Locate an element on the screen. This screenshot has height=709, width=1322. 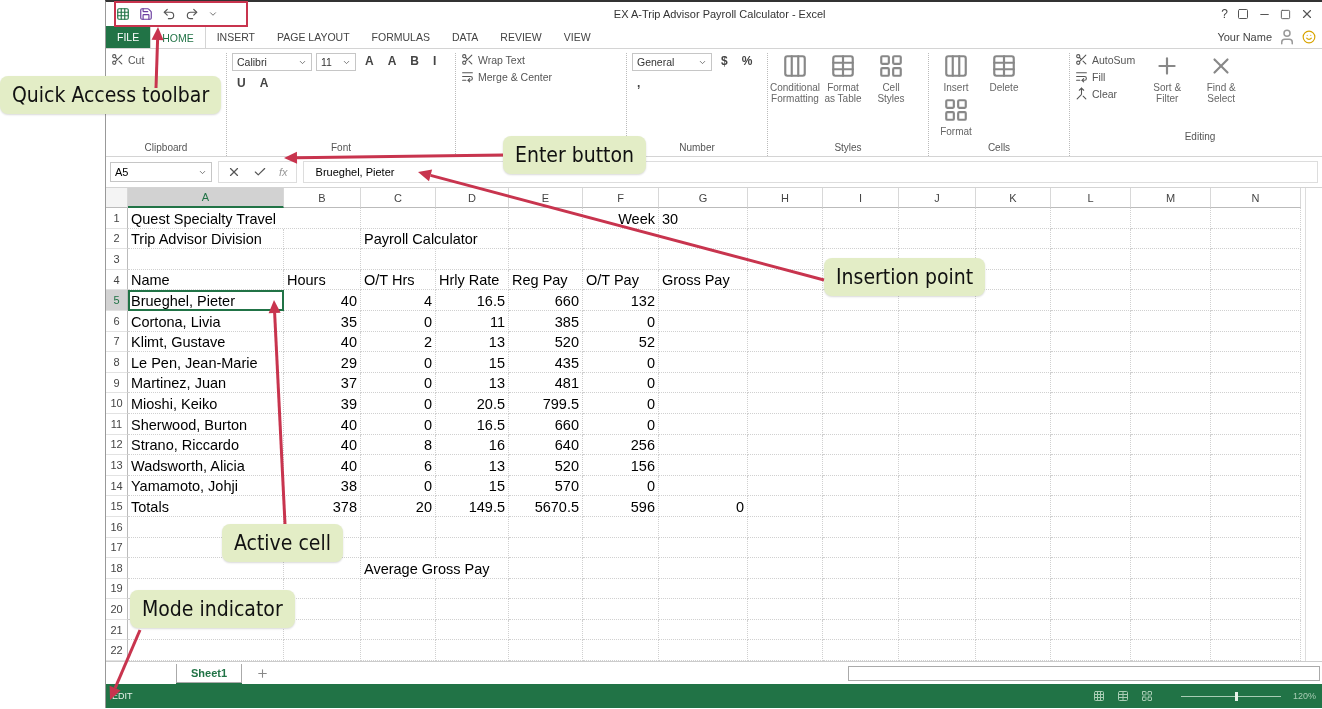
format-button: B is located at coordinates (414, 62).